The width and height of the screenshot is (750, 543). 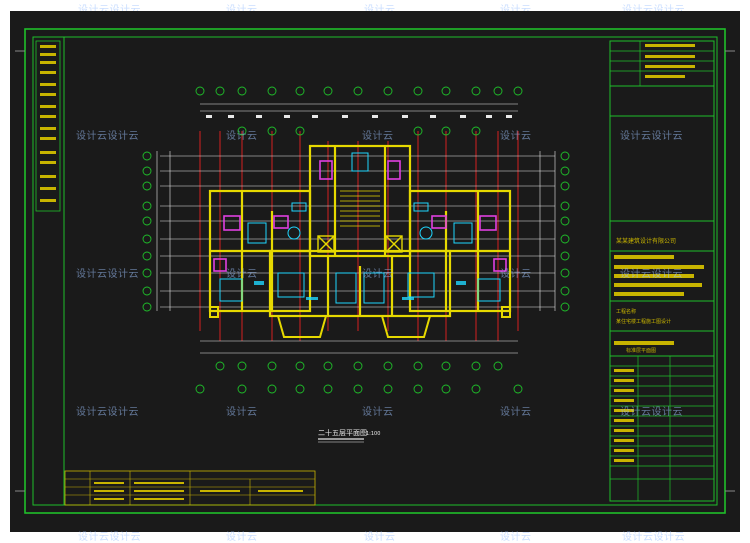 What do you see at coordinates (107, 274) in the screenshot?
I see `watermark-6: 设计云设计云` at bounding box center [107, 274].